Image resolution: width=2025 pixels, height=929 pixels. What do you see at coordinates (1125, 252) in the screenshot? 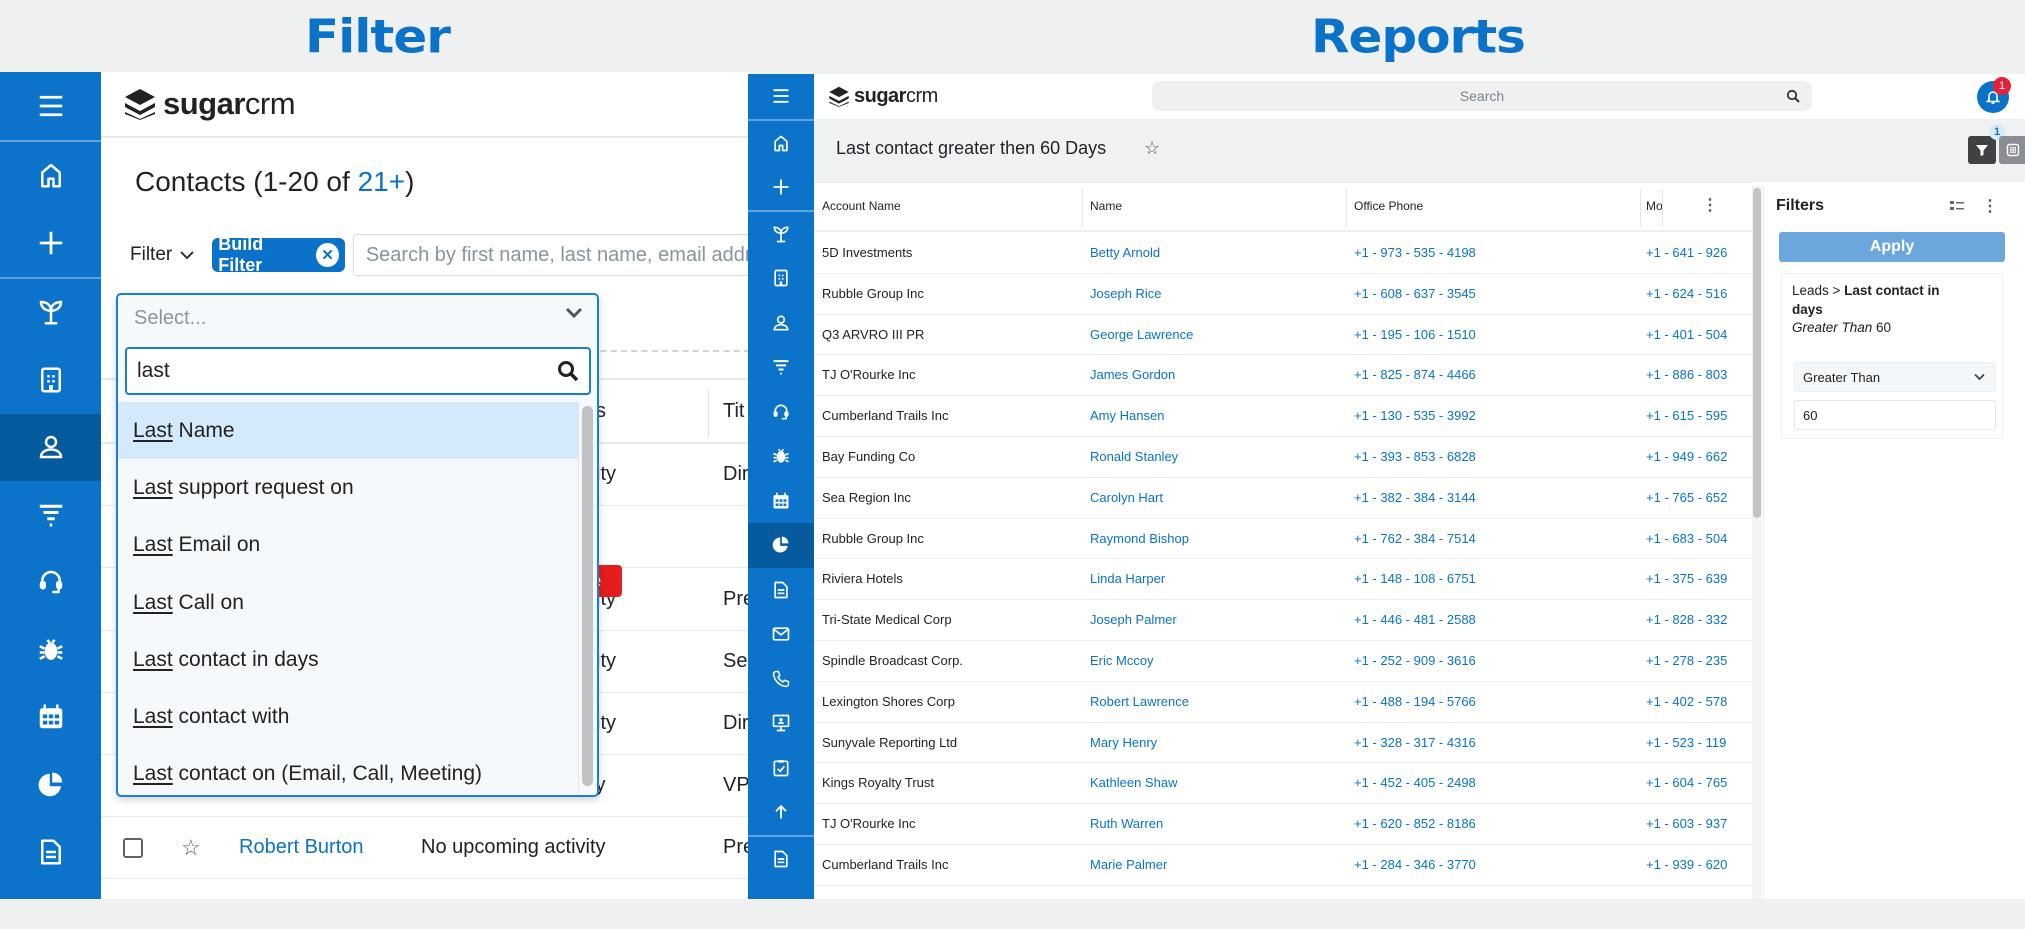
I see `contact-name-link: Betty Arnold` at bounding box center [1125, 252].